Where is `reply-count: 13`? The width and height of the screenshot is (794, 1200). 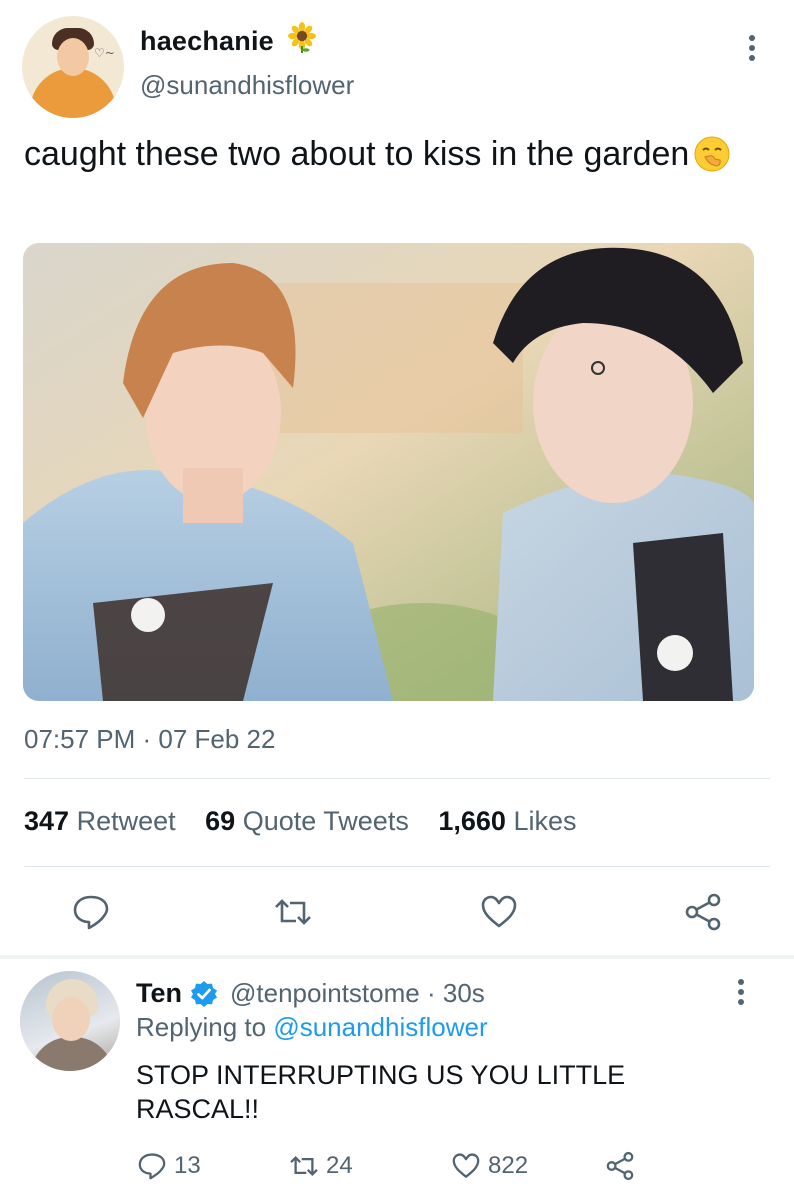 reply-count: 13 is located at coordinates (187, 1165).